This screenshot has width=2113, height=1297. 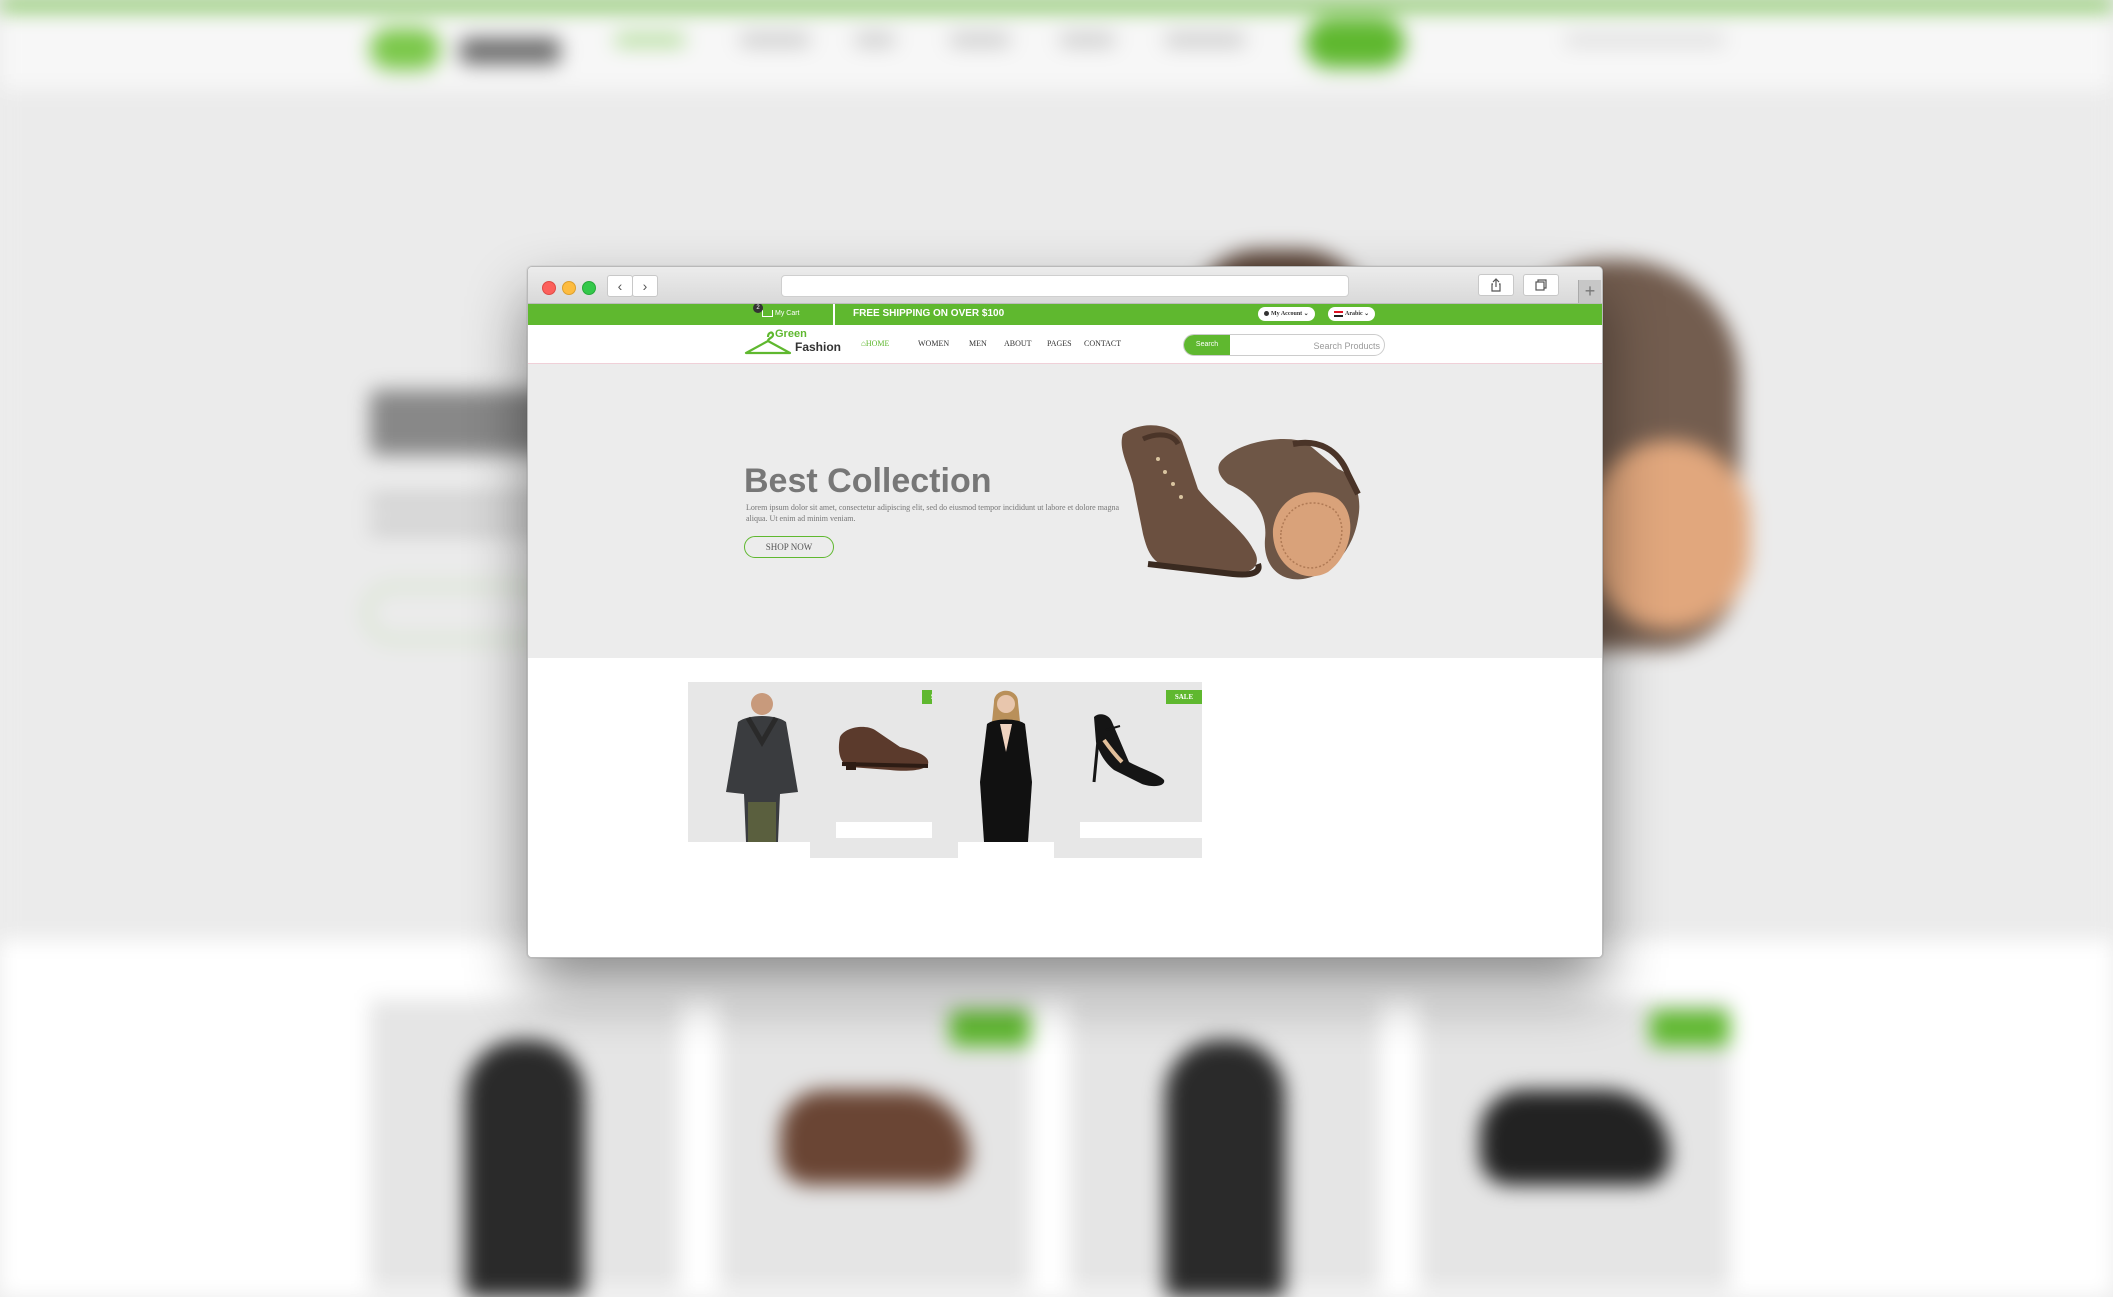 What do you see at coordinates (470, 50) in the screenshot?
I see `bg-logo` at bounding box center [470, 50].